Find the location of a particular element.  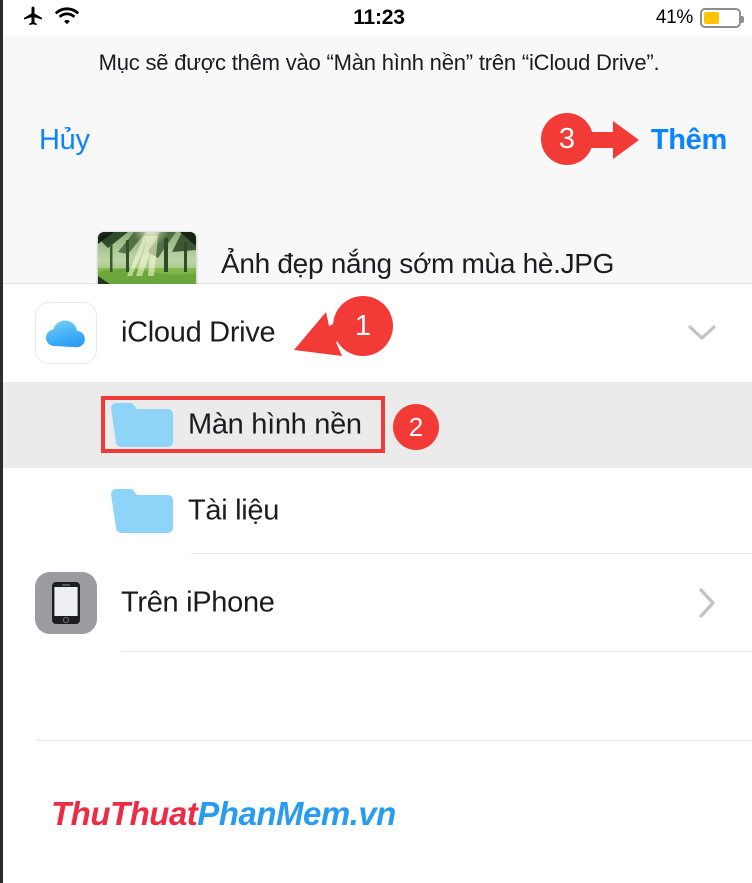

list-item-tren-iphone: Trên iPhone is located at coordinates (377, 603).